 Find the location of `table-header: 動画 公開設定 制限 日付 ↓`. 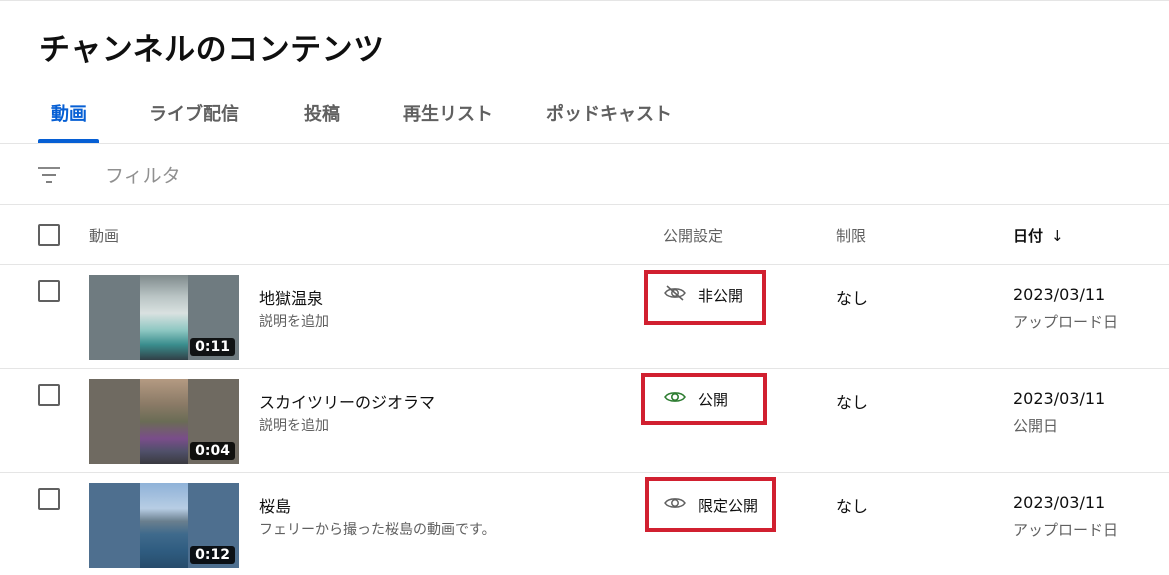

table-header: 動画 公開設定 制限 日付 ↓ is located at coordinates (584, 235).